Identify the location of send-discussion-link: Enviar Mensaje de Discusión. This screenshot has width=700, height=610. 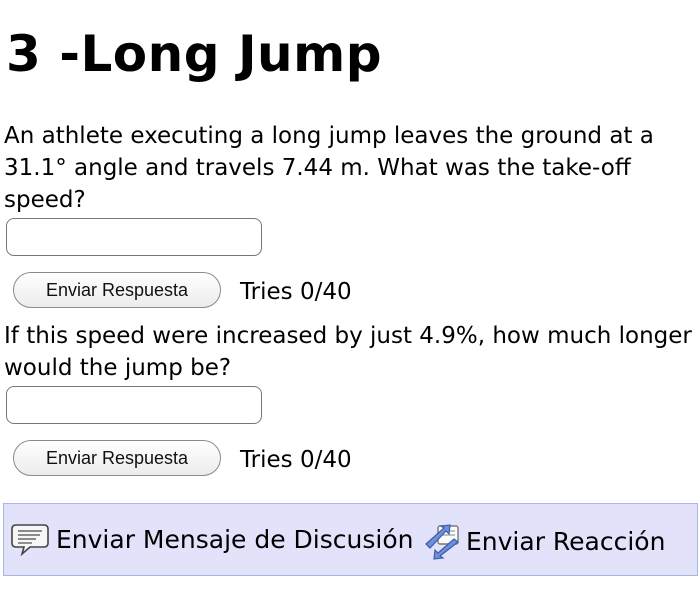
(211, 539).